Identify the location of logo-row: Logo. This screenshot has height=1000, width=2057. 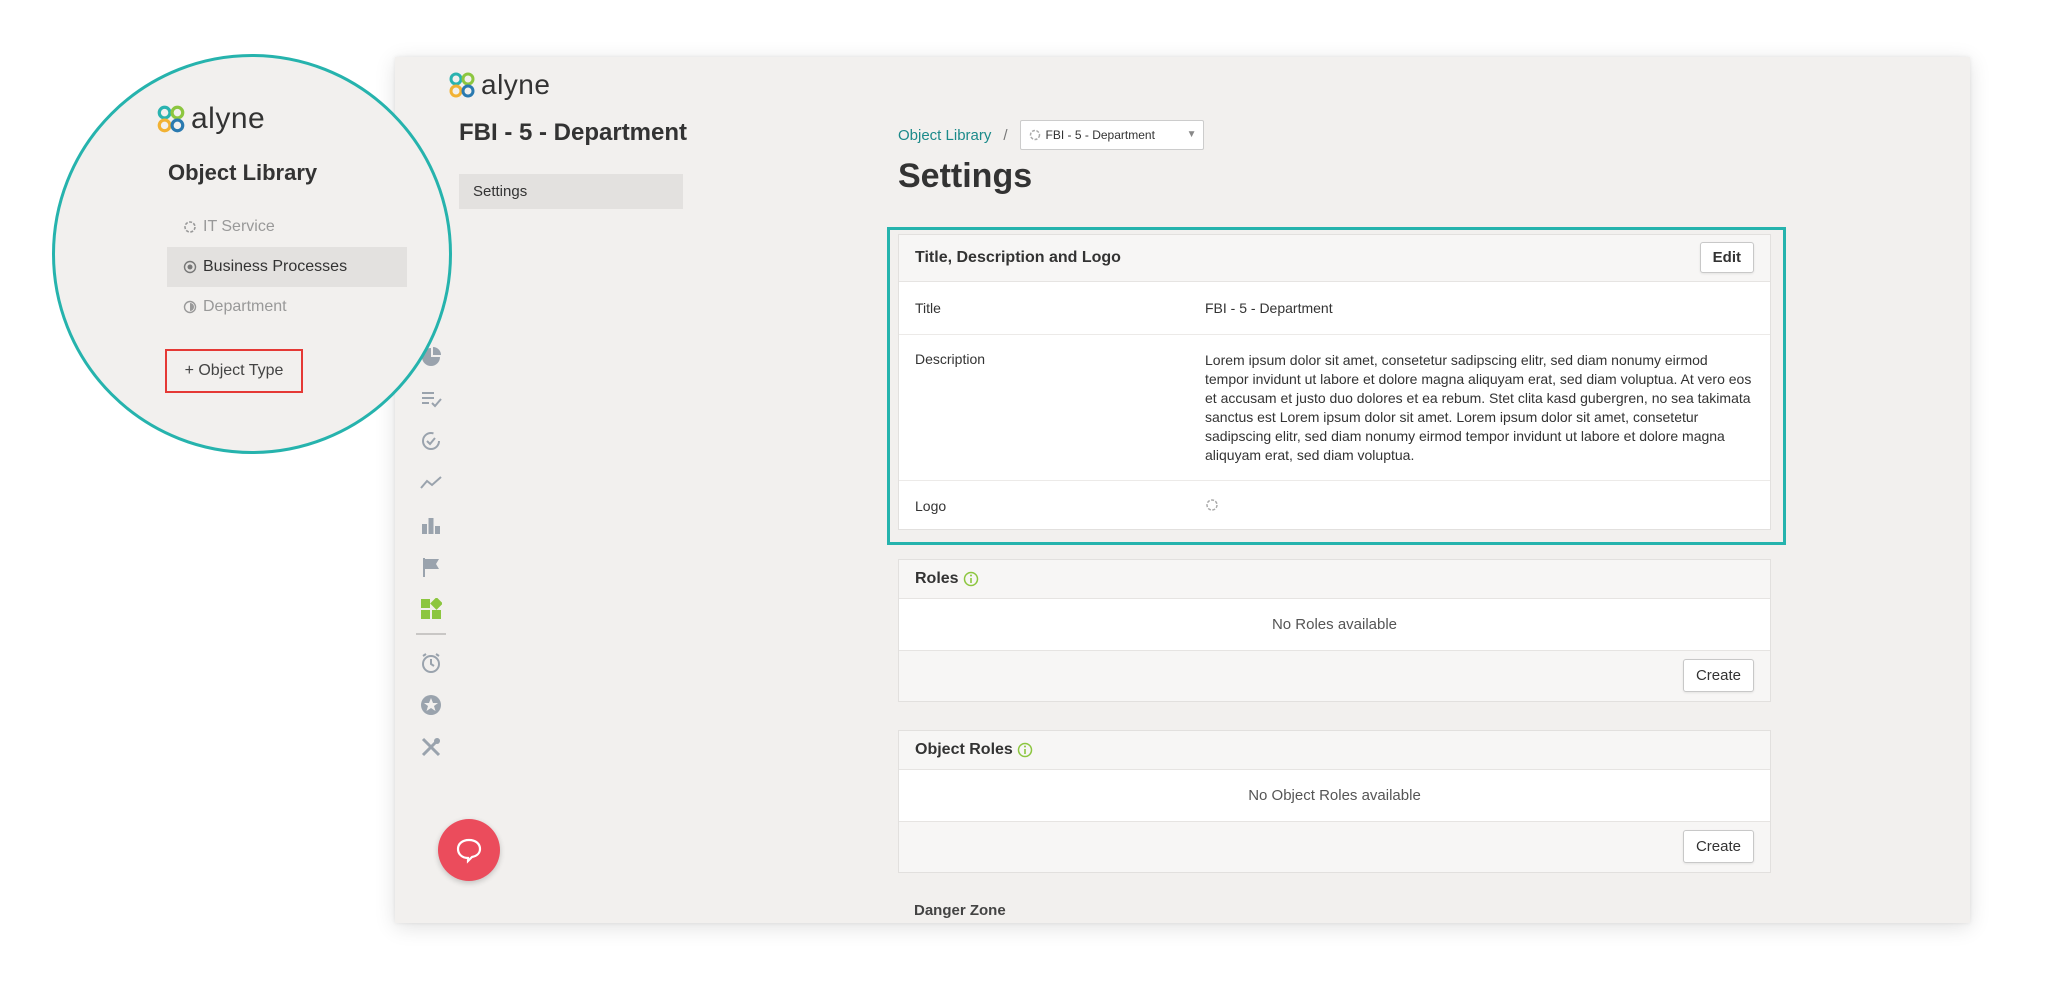
(1334, 506).